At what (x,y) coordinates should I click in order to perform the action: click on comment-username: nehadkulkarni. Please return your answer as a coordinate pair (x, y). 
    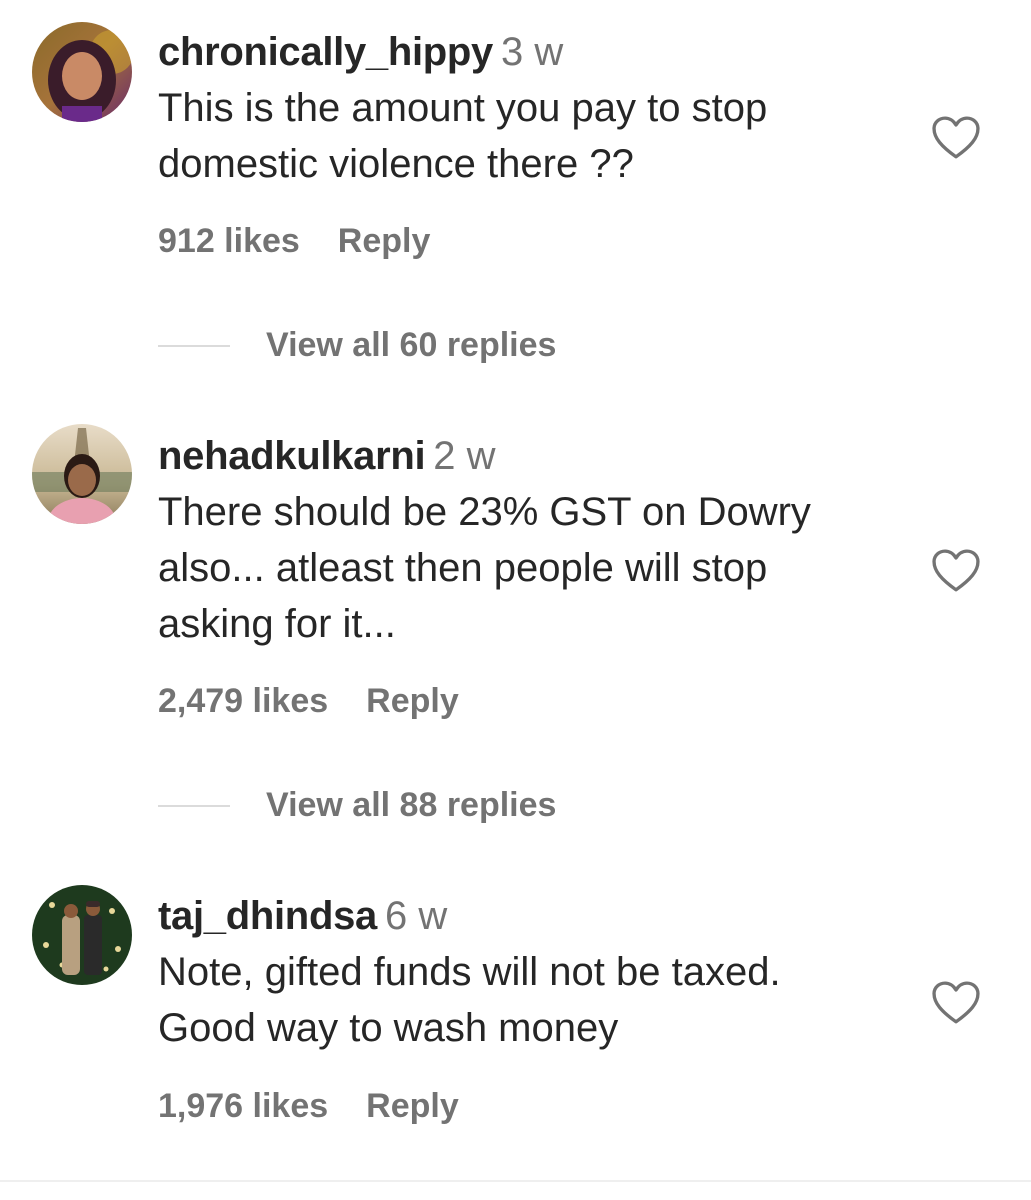
    Looking at the image, I should click on (292, 456).